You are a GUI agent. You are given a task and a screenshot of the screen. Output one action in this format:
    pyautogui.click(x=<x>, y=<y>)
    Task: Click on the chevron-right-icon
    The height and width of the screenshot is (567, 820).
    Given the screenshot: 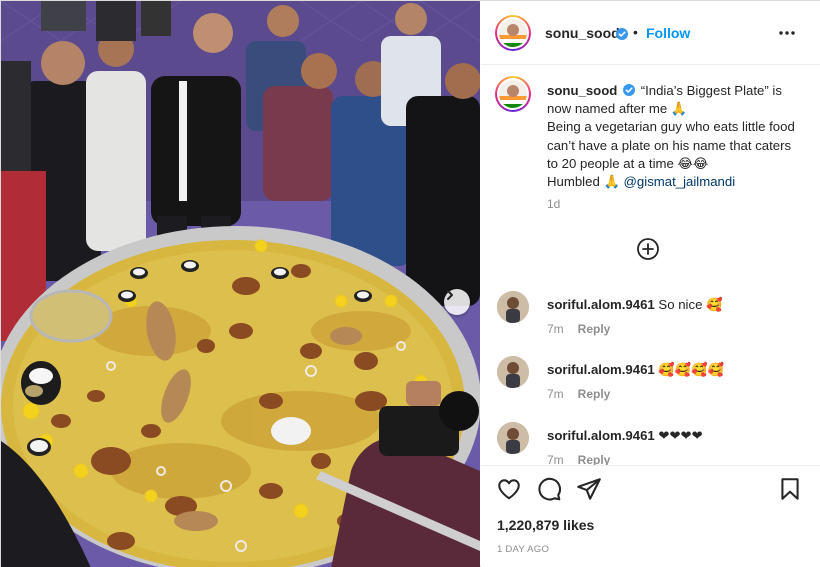 What is the action you would take?
    pyautogui.click(x=450, y=295)
    